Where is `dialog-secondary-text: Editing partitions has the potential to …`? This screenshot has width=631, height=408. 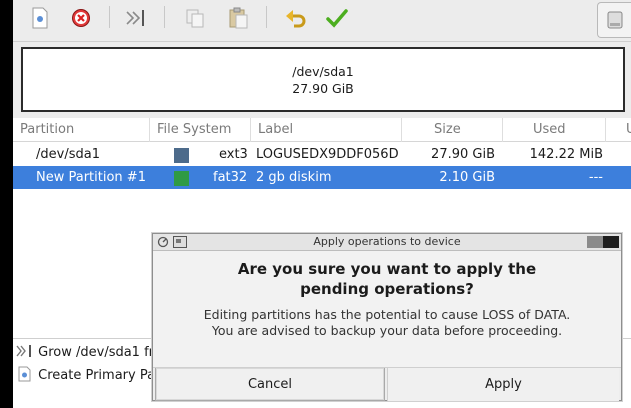
dialog-secondary-text: Editing partitions has the potential to … is located at coordinates (387, 323).